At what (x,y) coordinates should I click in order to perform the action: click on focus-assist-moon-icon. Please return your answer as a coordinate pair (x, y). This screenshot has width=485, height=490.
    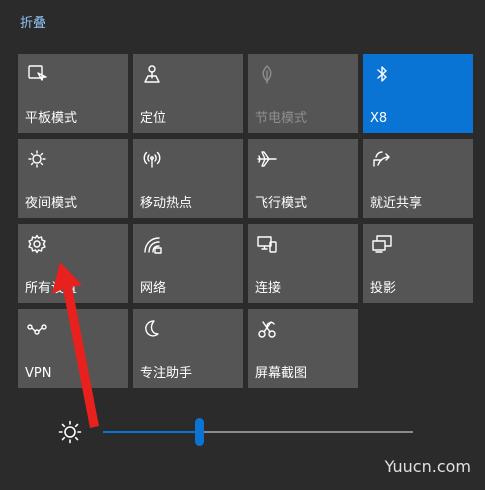
    Looking at the image, I should click on (152, 329).